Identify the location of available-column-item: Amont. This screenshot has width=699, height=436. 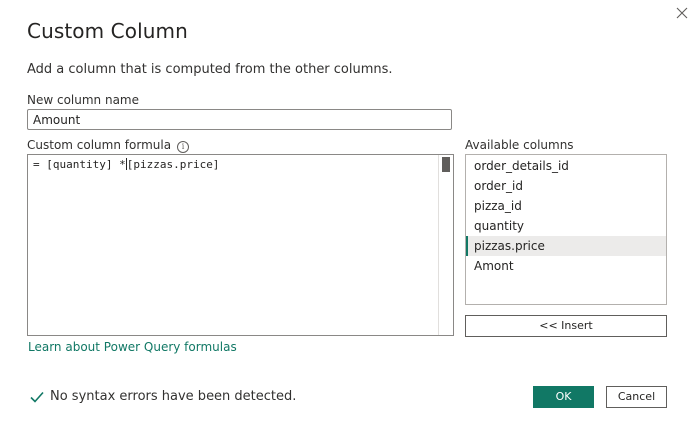
(566, 266).